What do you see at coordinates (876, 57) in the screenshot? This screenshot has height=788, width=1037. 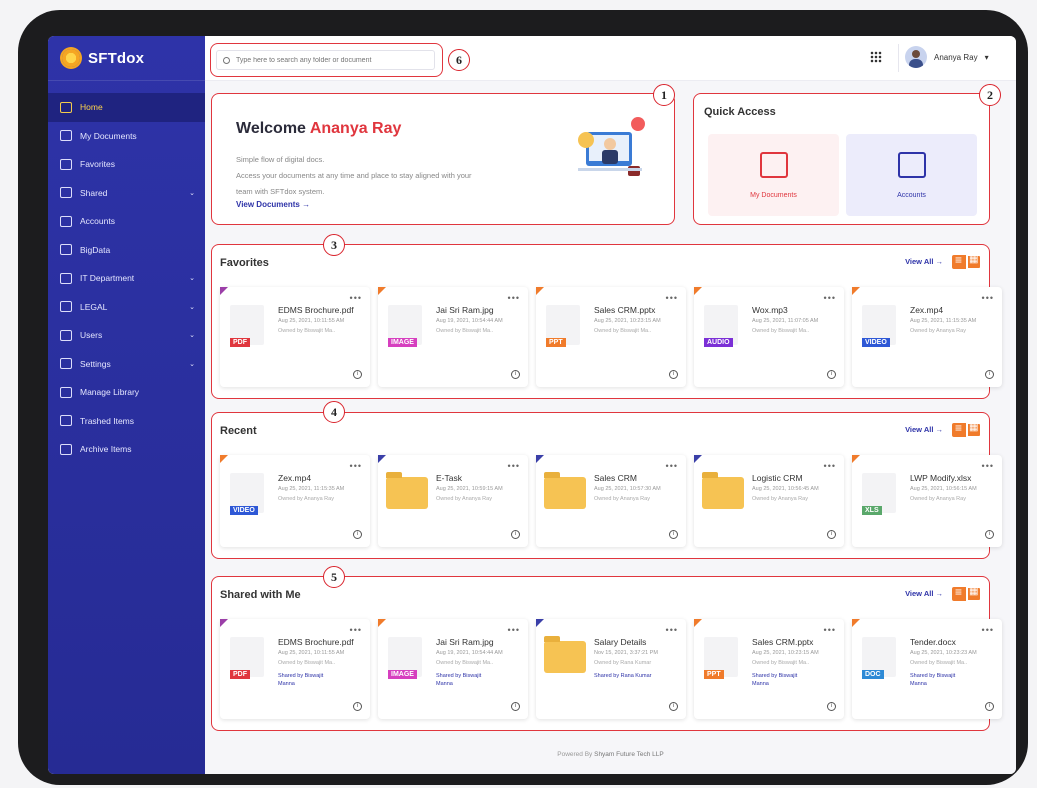 I see `apps-grid-icon` at bounding box center [876, 57].